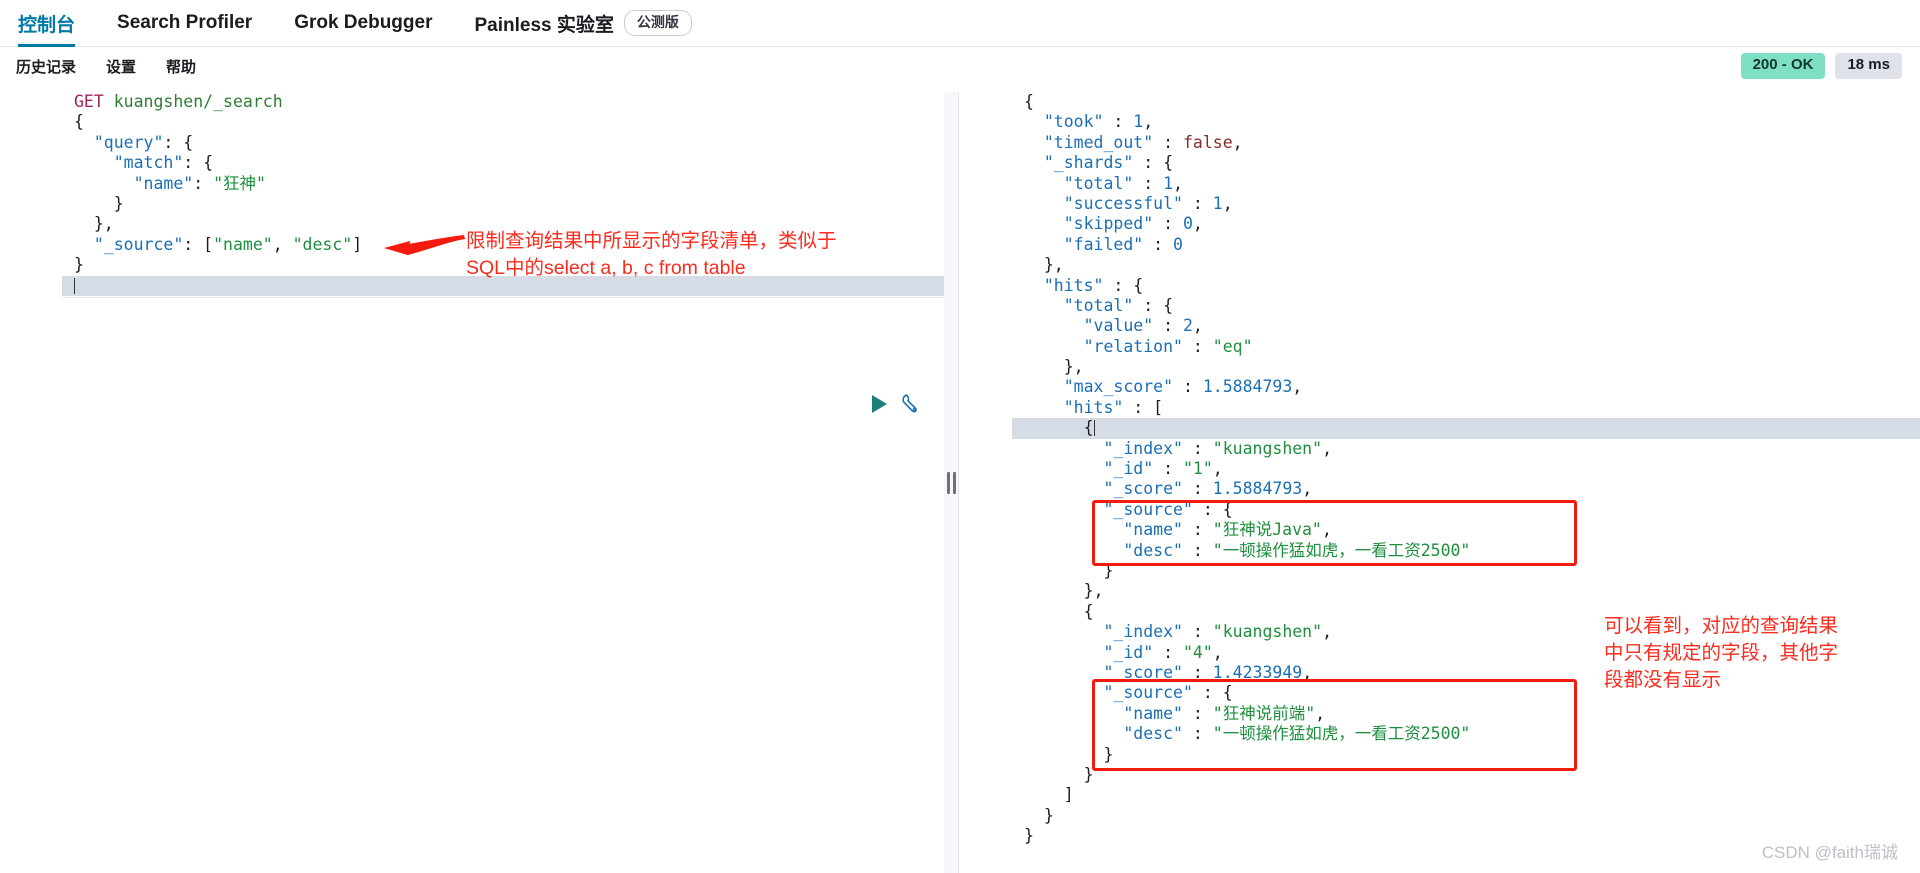  What do you see at coordinates (1435, 387) in the screenshot?
I see `code-line: 15 "max_score" : 1.5884793,` at bounding box center [1435, 387].